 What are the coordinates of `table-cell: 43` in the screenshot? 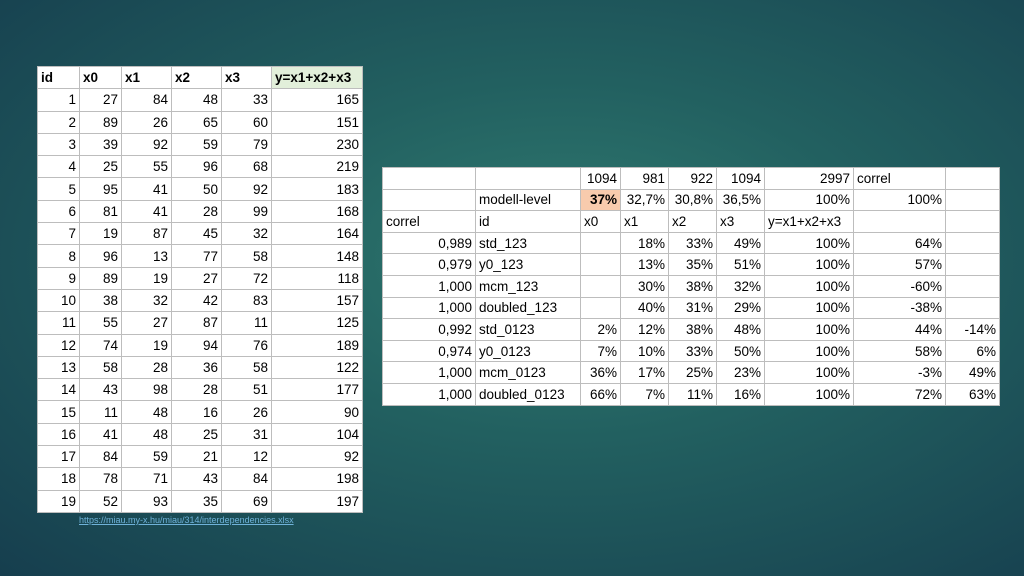 It's located at (196, 479).